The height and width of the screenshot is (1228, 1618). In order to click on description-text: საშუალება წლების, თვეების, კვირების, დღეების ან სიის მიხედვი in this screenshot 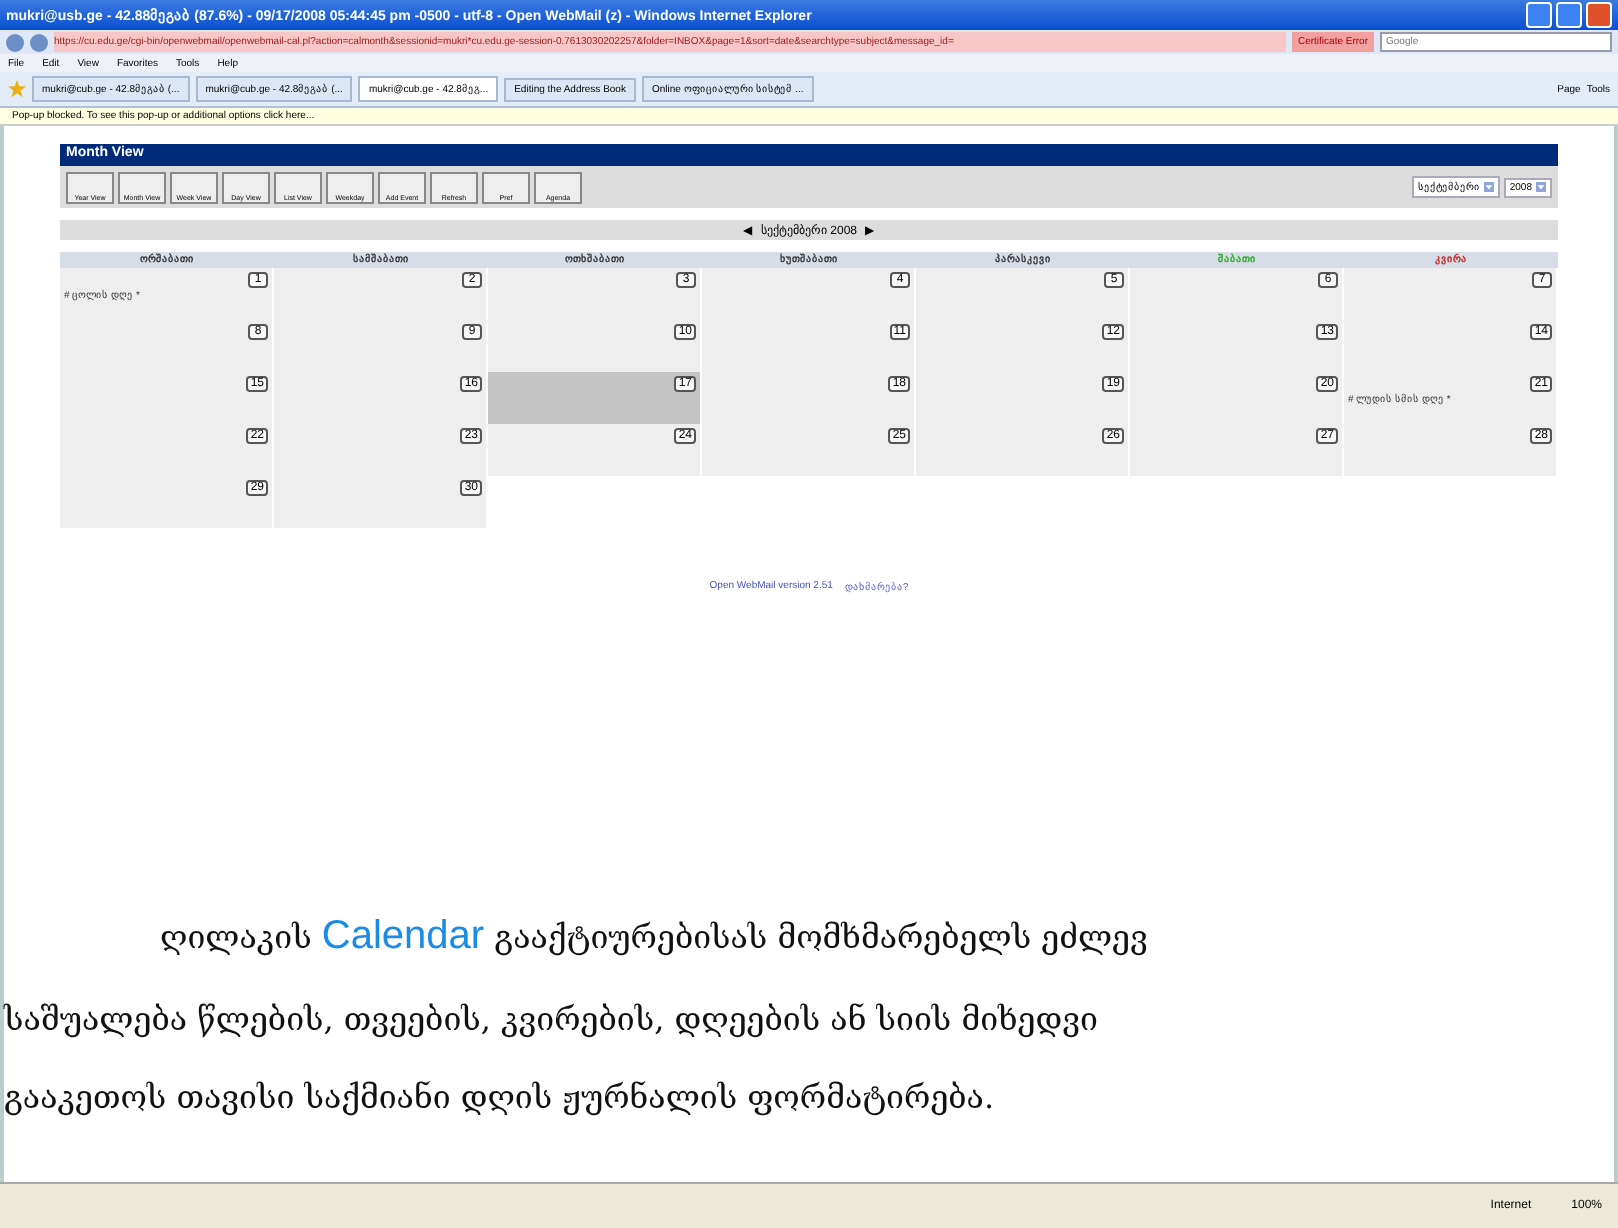, I will do `click(552, 1019)`.